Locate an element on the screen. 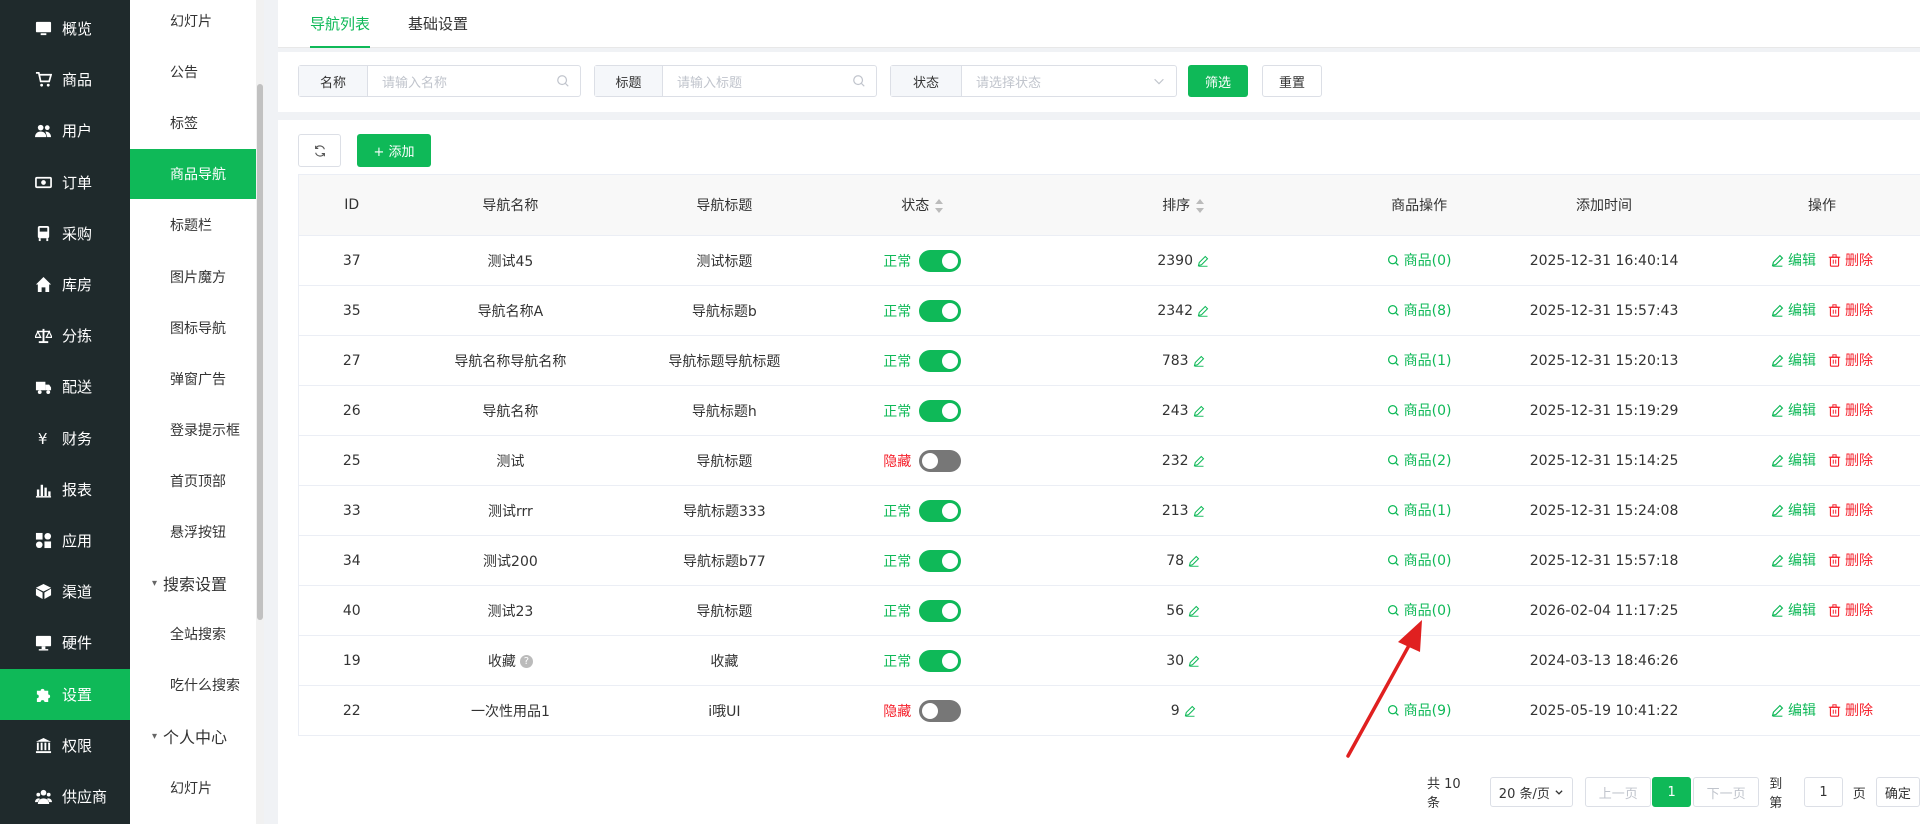 This screenshot has width=1920, height=824. subnav-group: ▾ 个人中心 is located at coordinates (193, 736).